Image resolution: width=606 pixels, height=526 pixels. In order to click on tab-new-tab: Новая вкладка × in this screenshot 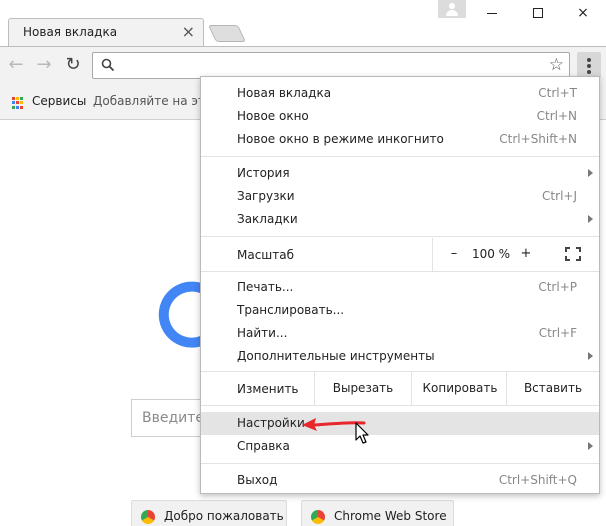, I will do `click(106, 32)`.